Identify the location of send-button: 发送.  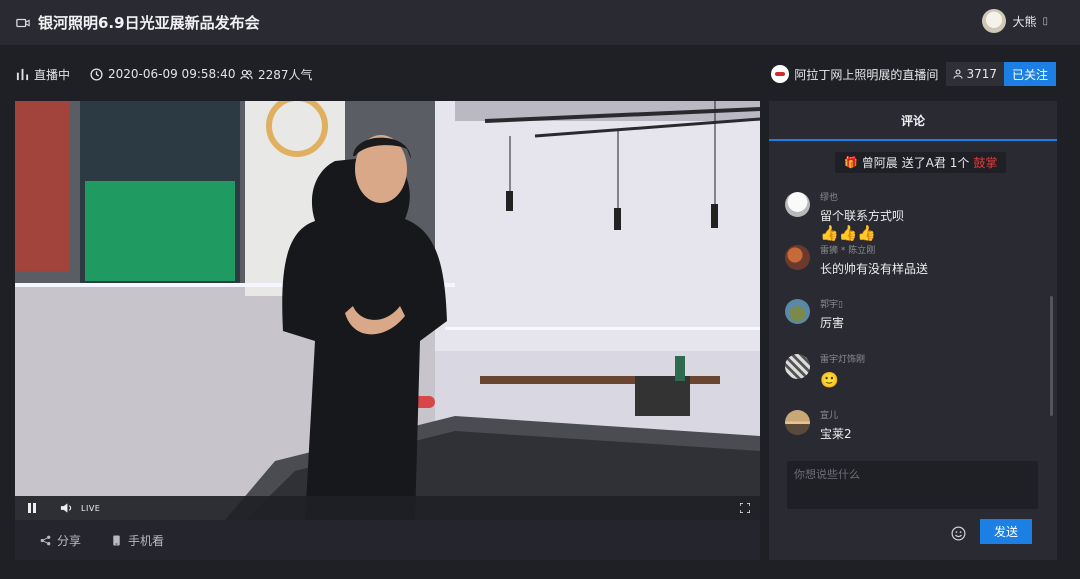
(1006, 531).